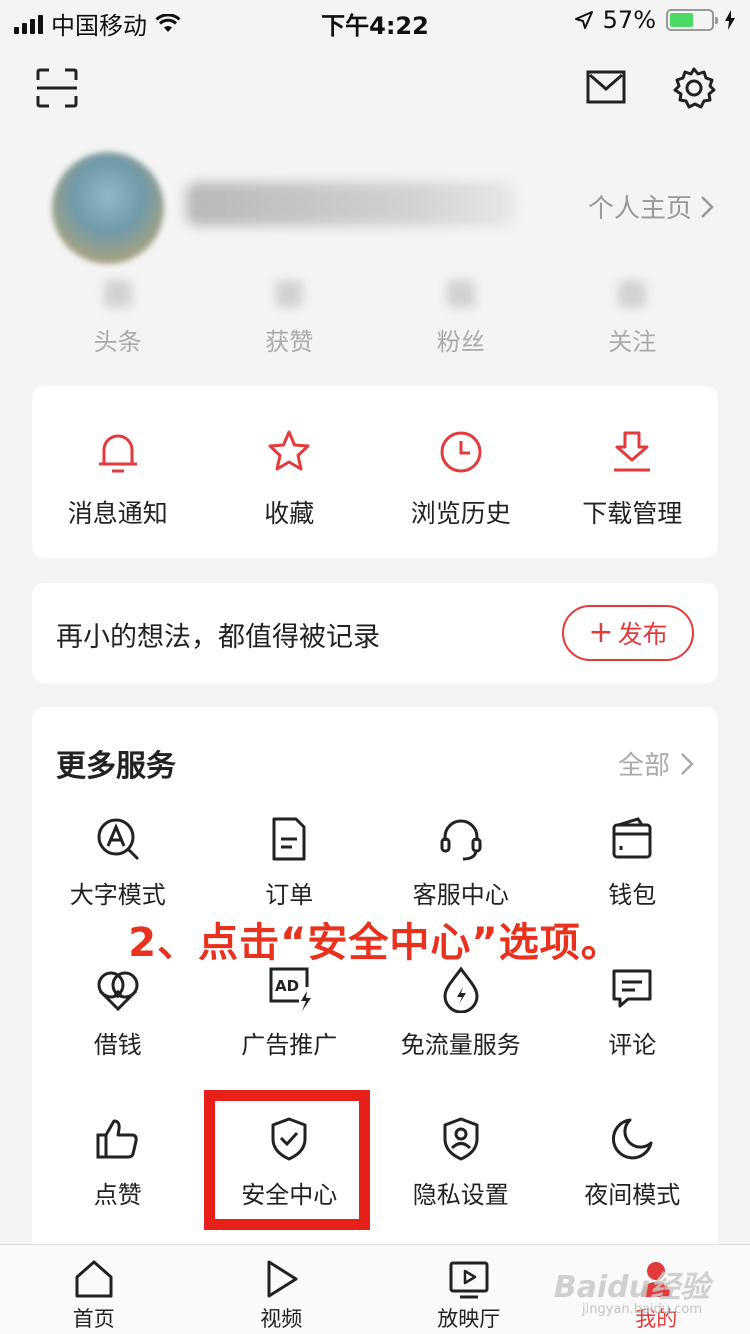  What do you see at coordinates (57, 88) in the screenshot?
I see `scan-icon` at bounding box center [57, 88].